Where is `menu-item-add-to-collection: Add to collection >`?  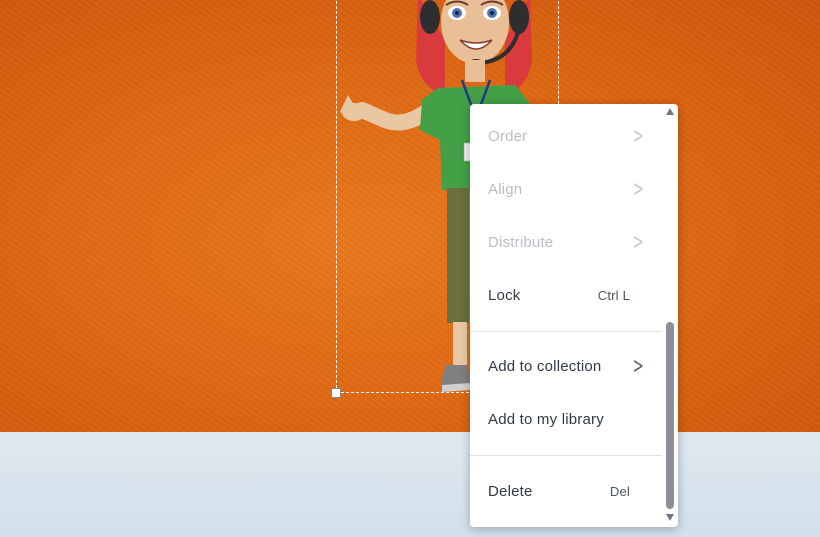
menu-item-add-to-collection: Add to collection > is located at coordinates (566, 366).